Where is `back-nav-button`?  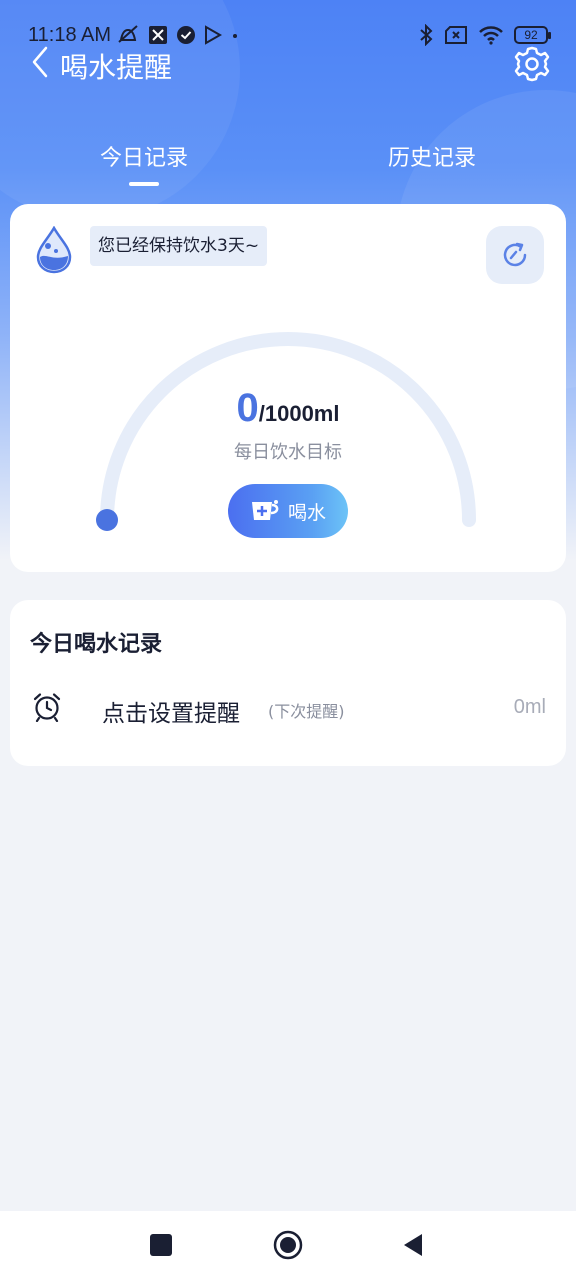
back-nav-button is located at coordinates (413, 1245).